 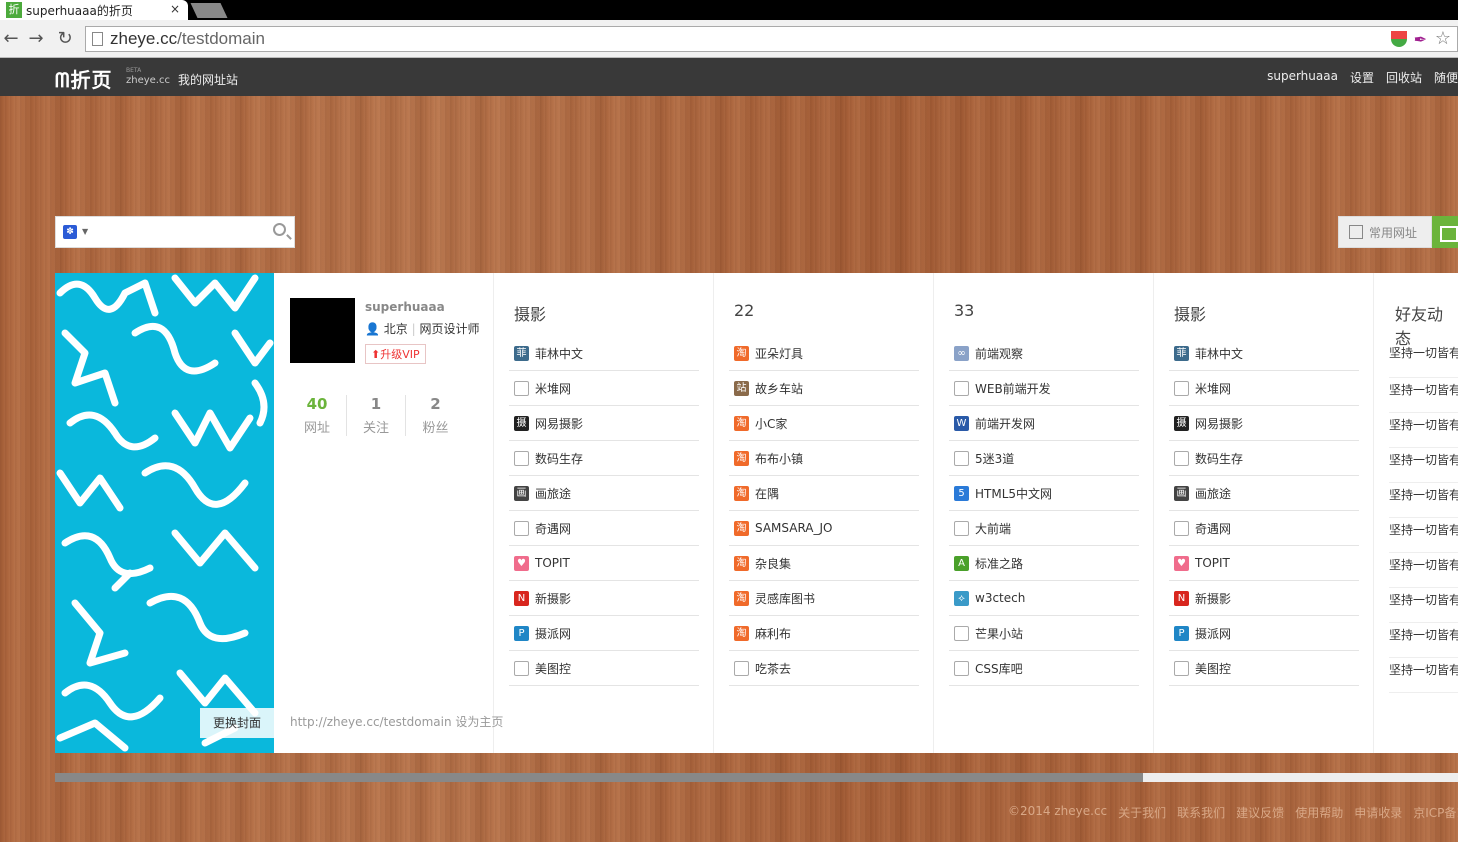 What do you see at coordinates (824, 458) in the screenshot?
I see `link-item: 淘布布小镇` at bounding box center [824, 458].